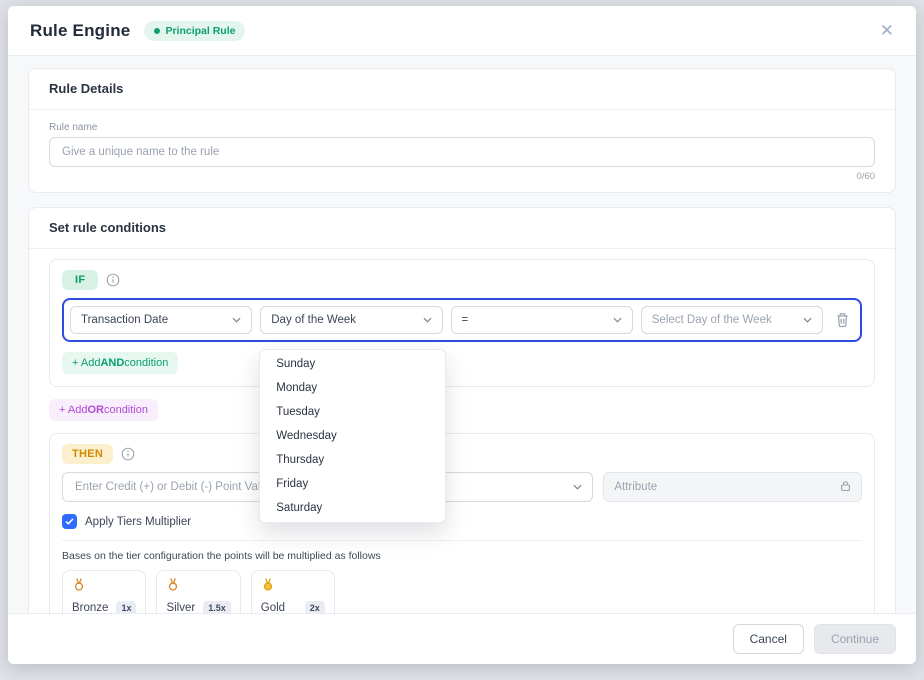  What do you see at coordinates (73, 127) in the screenshot?
I see `rule-name-label: Rule name` at bounding box center [73, 127].